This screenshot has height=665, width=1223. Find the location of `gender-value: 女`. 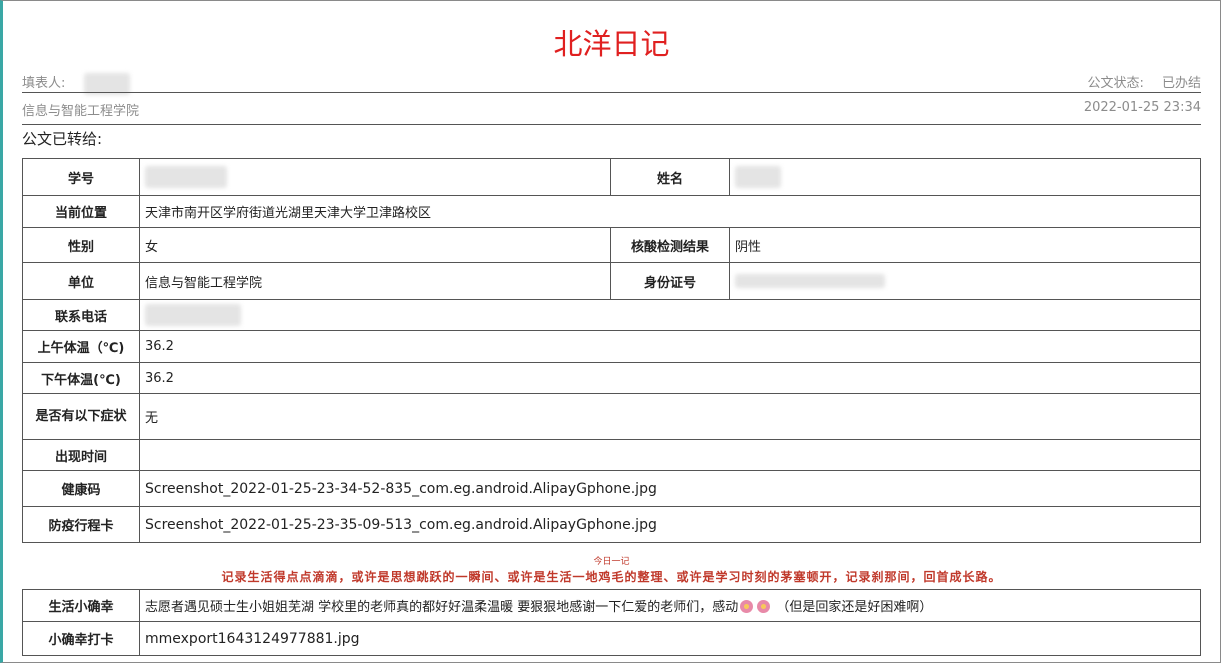

gender-value: 女 is located at coordinates (375, 245).